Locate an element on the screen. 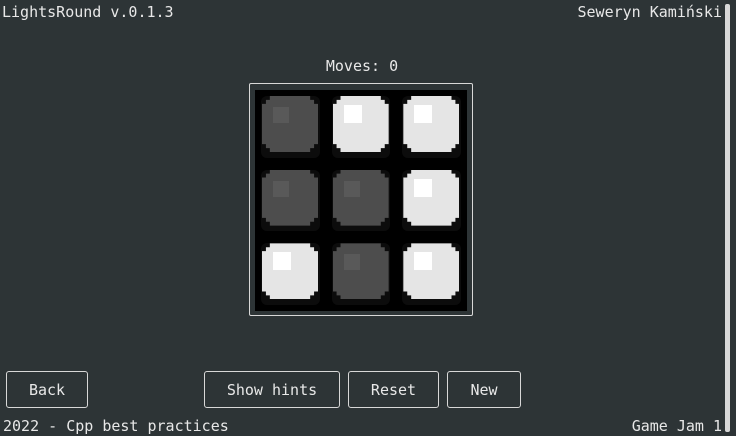 The image size is (736, 436). author-name: Seweryn Kamiński is located at coordinates (650, 12).